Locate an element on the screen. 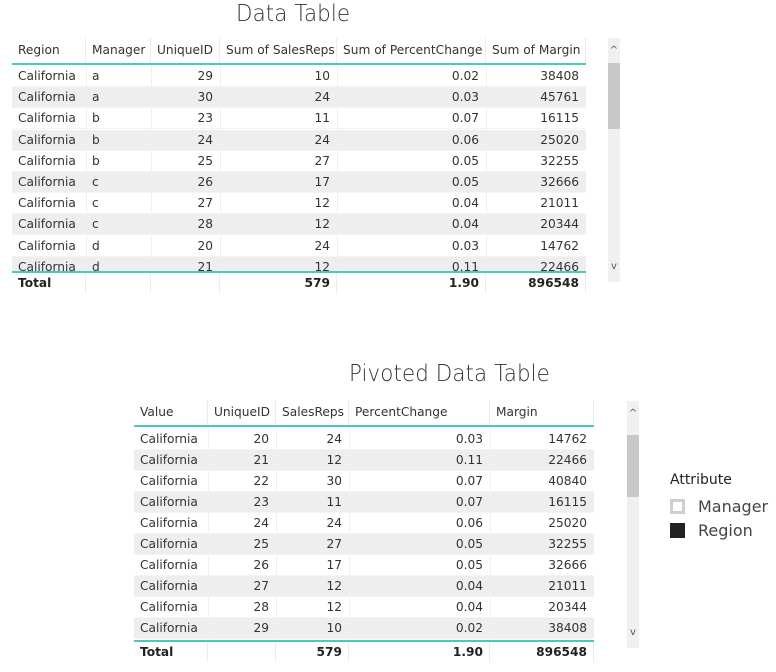 This screenshot has width=776, height=672. table-row: California d 20 24 0.03 14762 is located at coordinates (299, 246).